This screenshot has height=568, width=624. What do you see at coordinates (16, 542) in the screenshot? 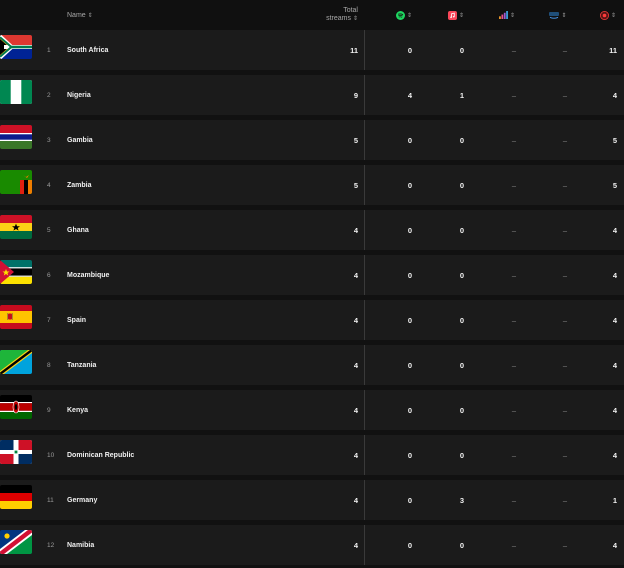
I see `flag-na-icon` at bounding box center [16, 542].